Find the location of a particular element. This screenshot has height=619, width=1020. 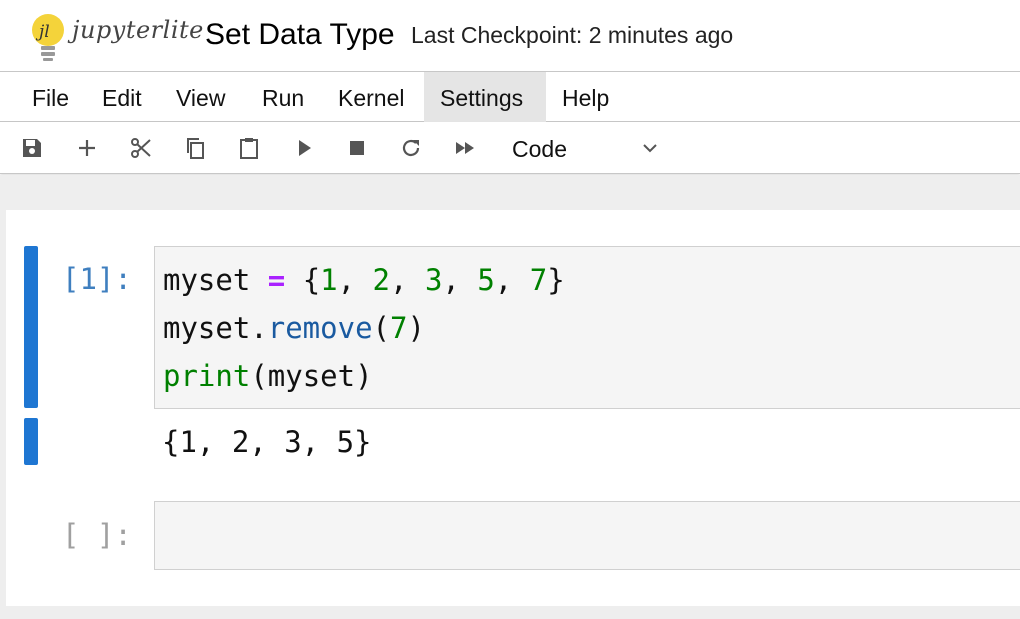

menu-edit: Edit is located at coordinates (122, 97).